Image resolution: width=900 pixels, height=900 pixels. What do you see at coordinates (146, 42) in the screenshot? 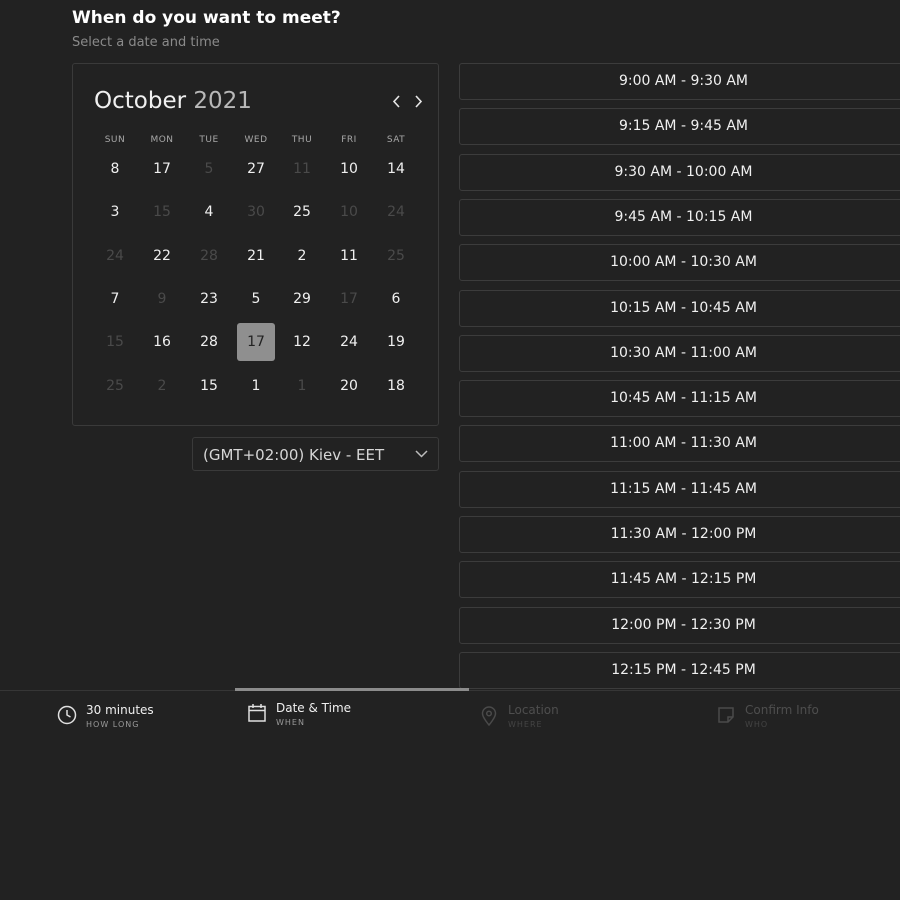
I see `page-subtitle: Select a date and time` at bounding box center [146, 42].